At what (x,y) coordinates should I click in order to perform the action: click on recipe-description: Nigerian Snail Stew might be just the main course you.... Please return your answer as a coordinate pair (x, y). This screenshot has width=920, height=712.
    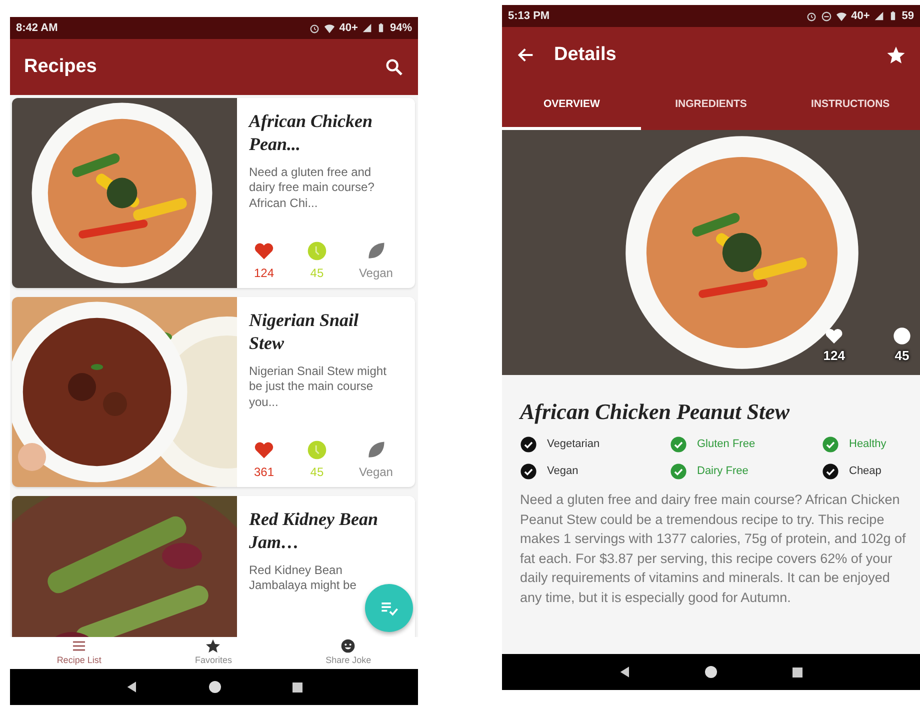
    Looking at the image, I should click on (318, 387).